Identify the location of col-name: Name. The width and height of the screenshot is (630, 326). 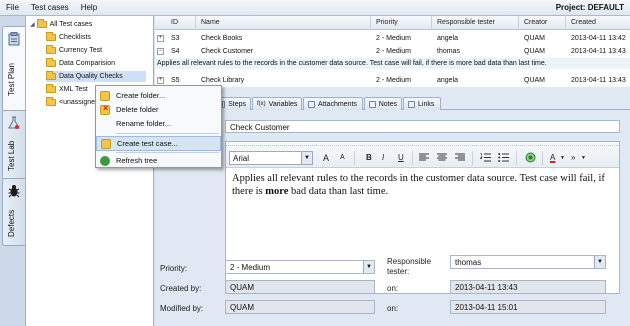
(210, 22).